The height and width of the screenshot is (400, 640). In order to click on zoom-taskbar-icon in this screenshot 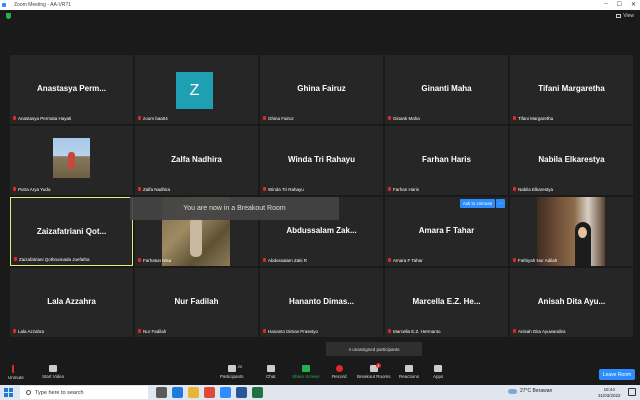, I will do `click(225, 392)`.